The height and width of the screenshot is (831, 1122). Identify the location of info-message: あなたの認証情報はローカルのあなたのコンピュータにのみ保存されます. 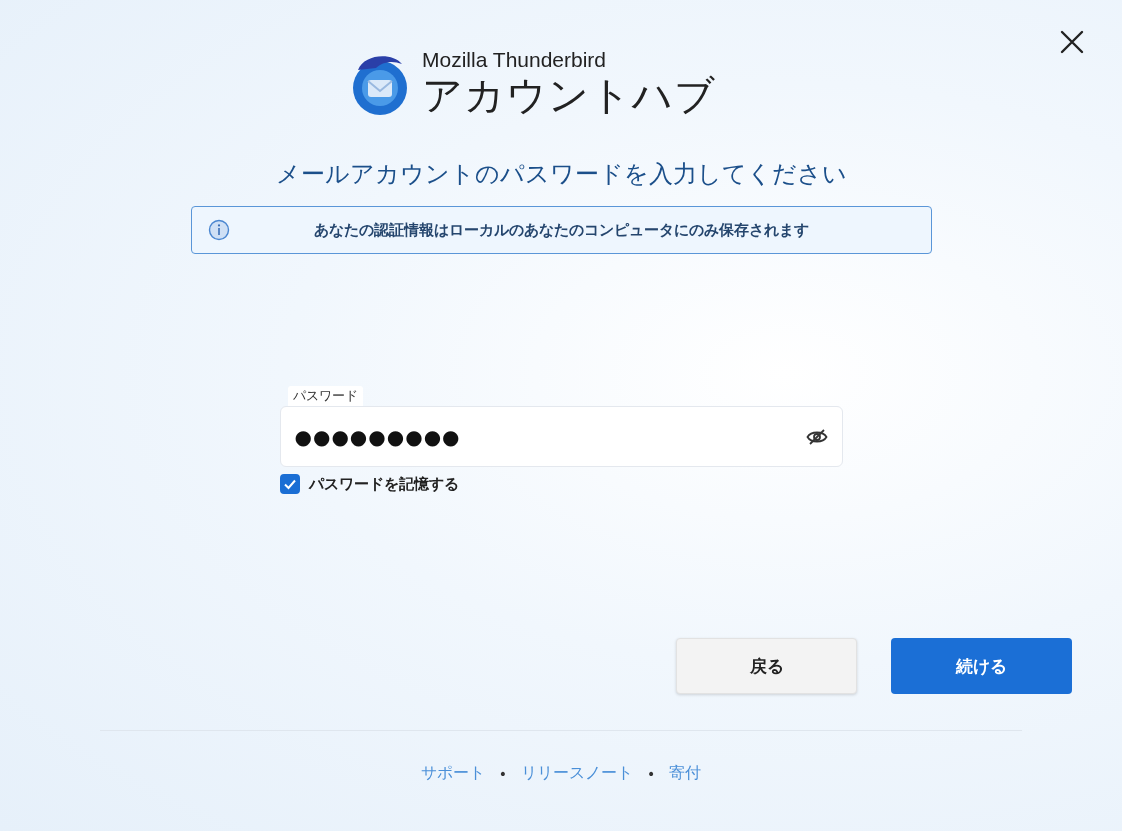
(561, 230).